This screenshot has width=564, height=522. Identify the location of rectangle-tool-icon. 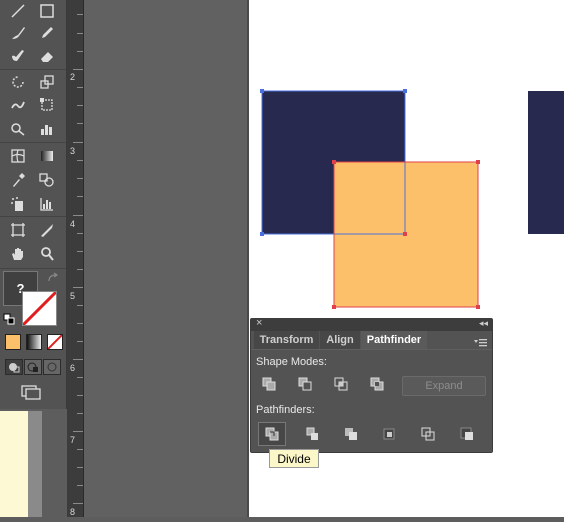
(47, 11).